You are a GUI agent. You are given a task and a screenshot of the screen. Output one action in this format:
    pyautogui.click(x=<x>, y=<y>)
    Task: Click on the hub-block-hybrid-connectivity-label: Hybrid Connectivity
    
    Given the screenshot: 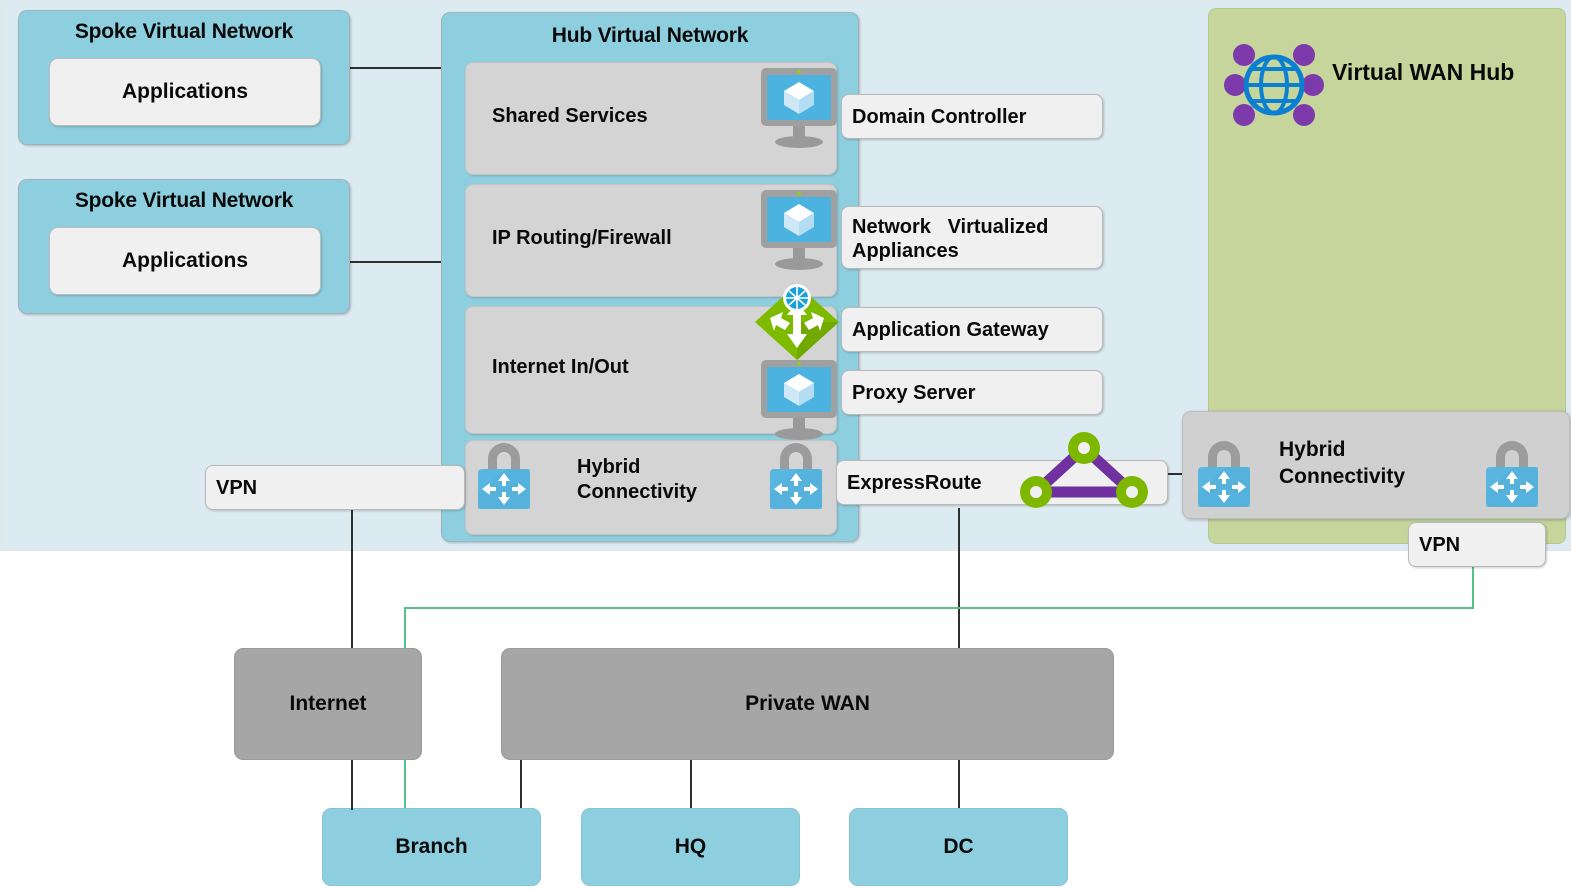 What is the action you would take?
    pyautogui.click(x=637, y=479)
    